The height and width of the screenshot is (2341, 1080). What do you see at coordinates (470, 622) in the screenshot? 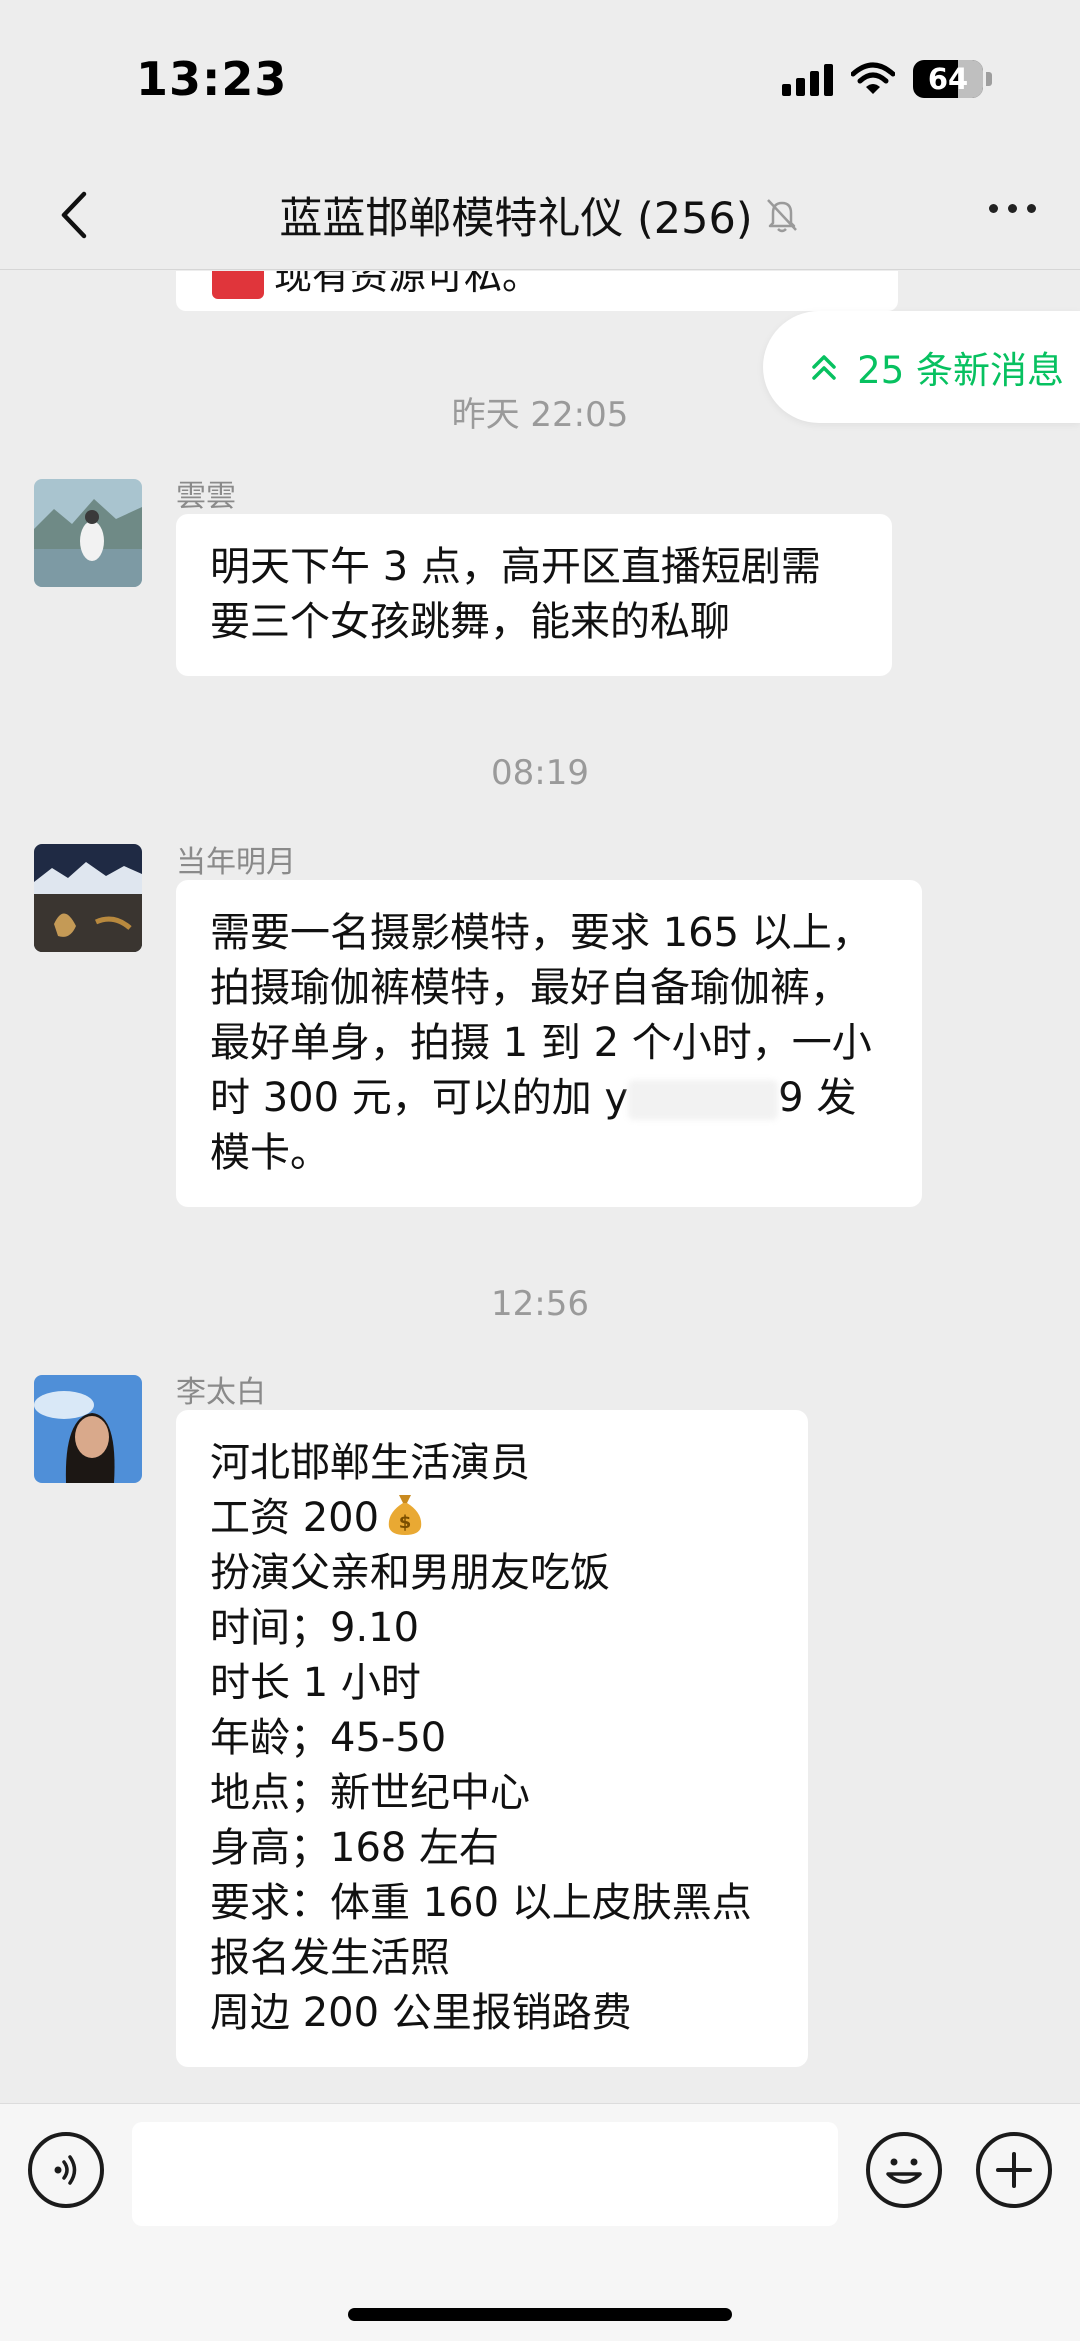
I see `message-line: 要三个女孩跳舞，能来的私聊` at bounding box center [470, 622].